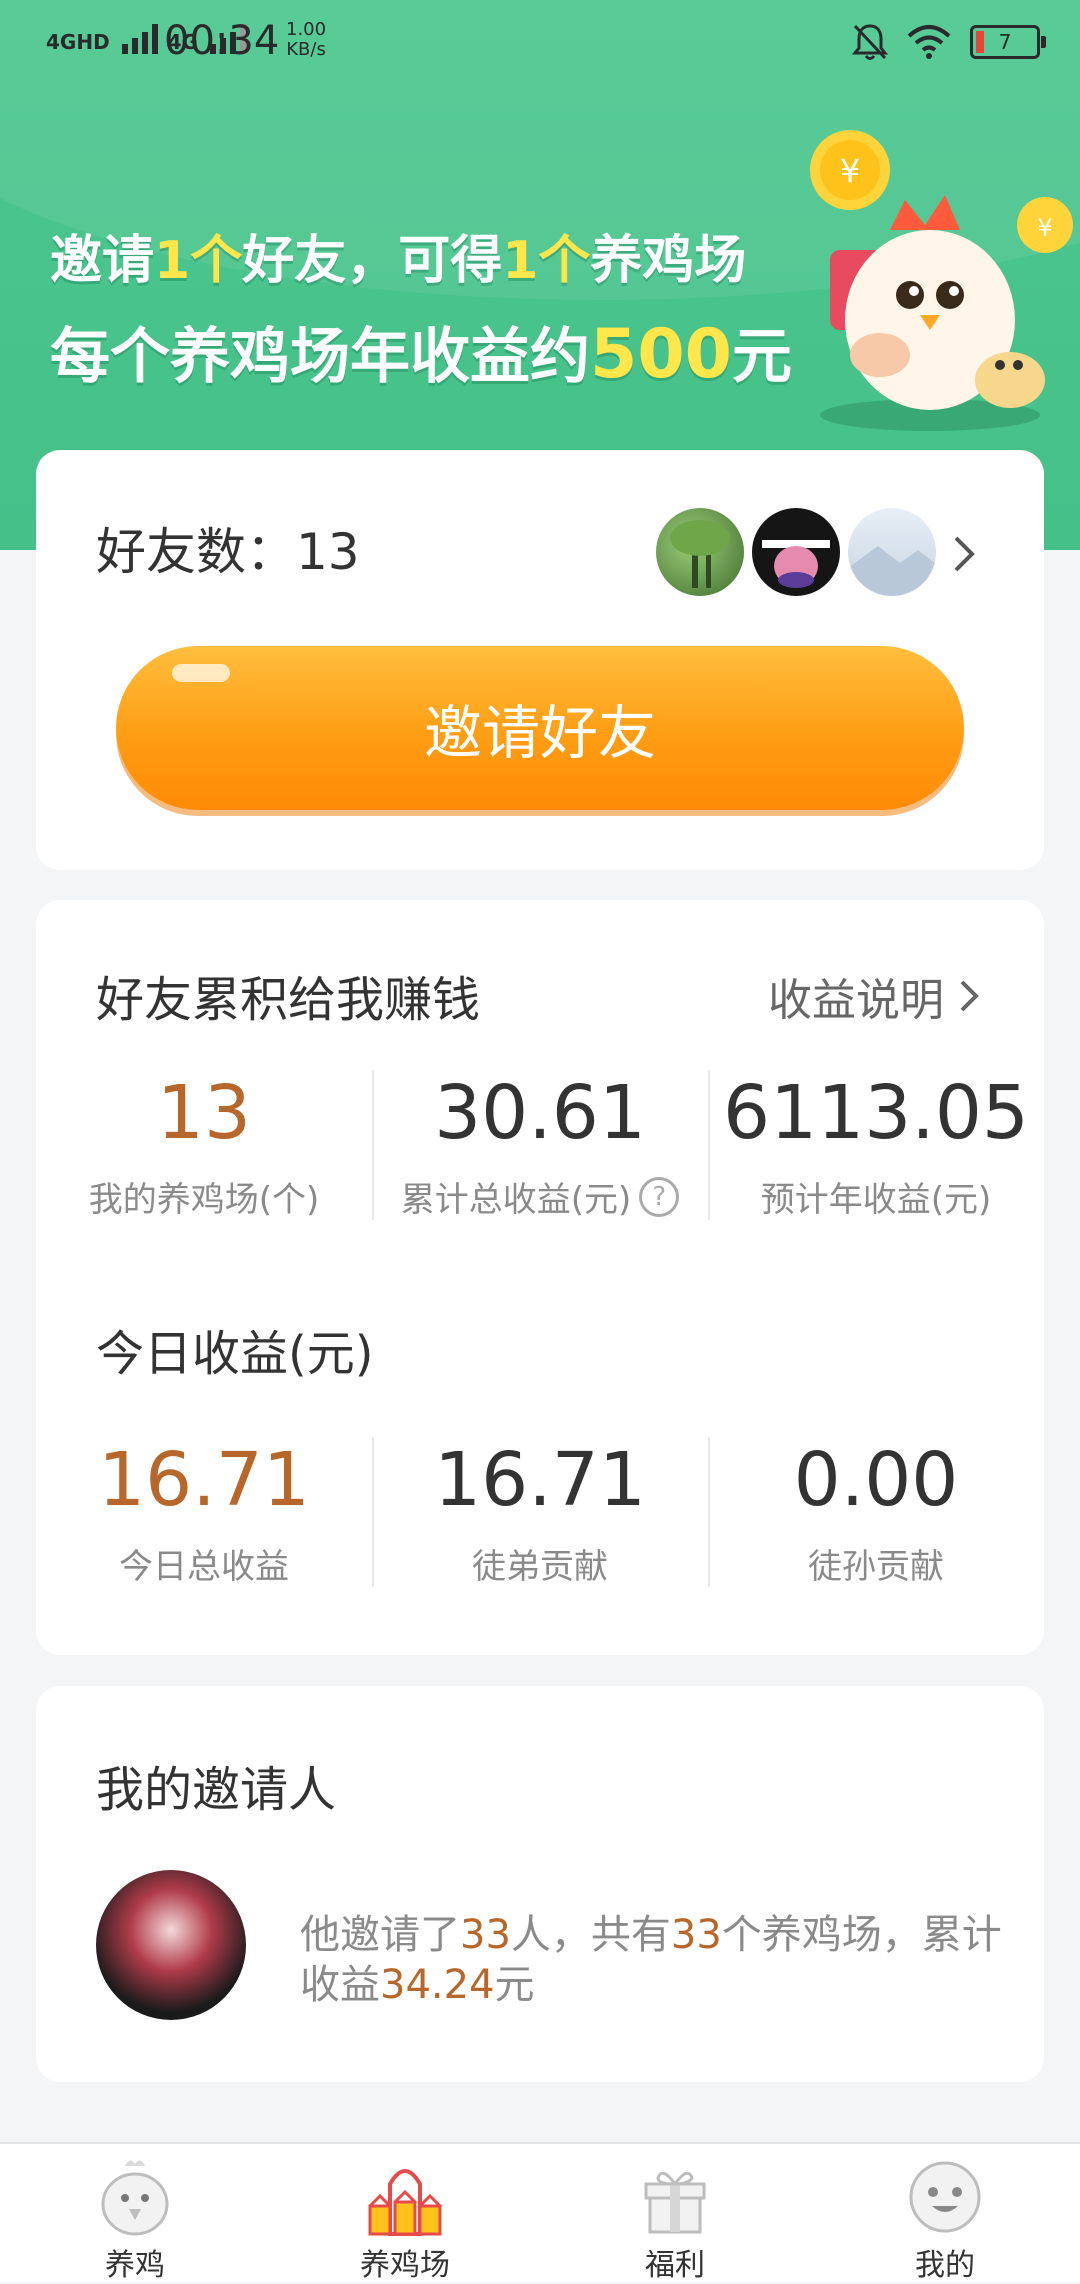 The height and width of the screenshot is (2284, 1080). What do you see at coordinates (320, 357) in the screenshot?
I see `banner-text: 每个养鸡场年收益约` at bounding box center [320, 357].